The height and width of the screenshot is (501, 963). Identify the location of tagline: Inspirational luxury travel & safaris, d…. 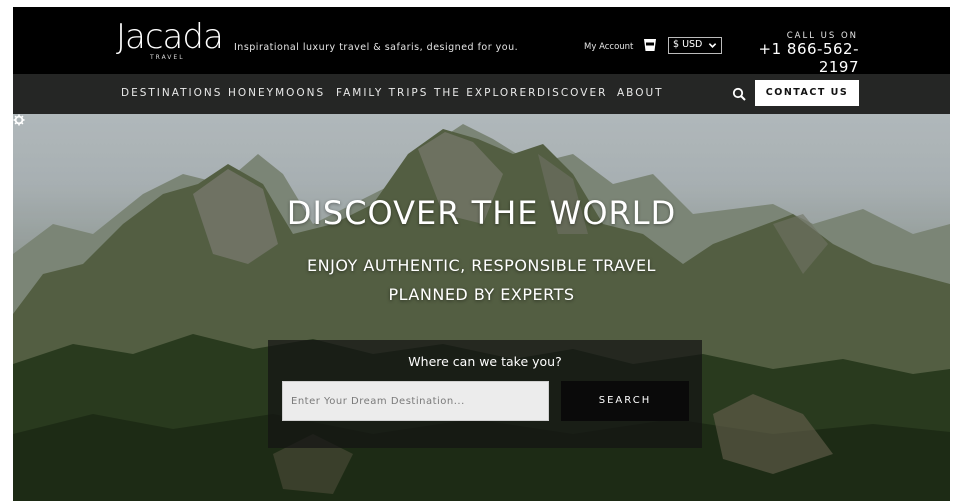
(376, 47).